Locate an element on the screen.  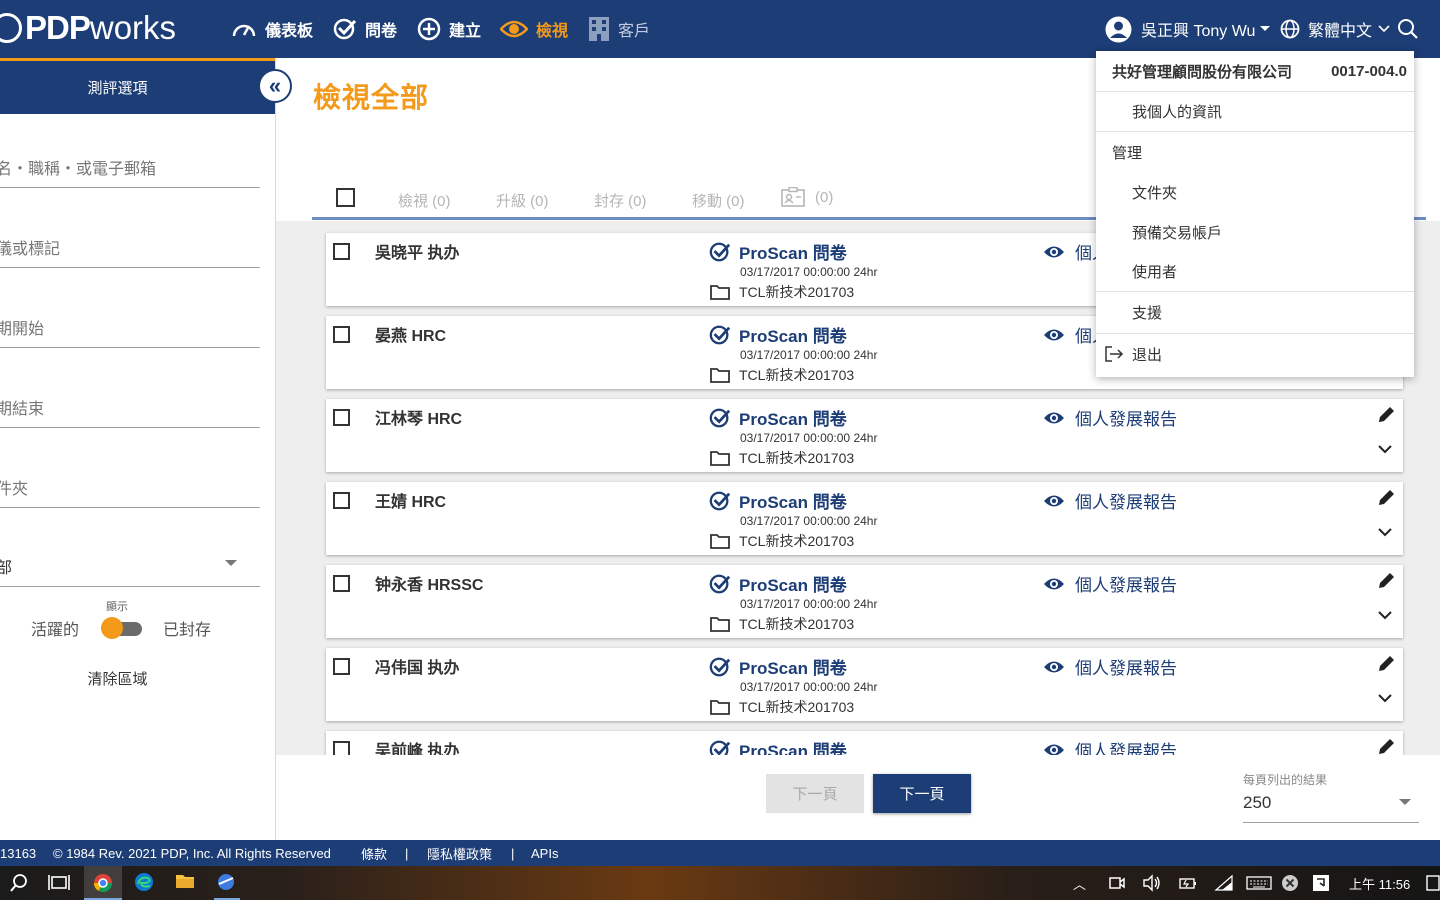
menu-item-reserve-accounts: 預備交易帳戶 is located at coordinates (1255, 232).